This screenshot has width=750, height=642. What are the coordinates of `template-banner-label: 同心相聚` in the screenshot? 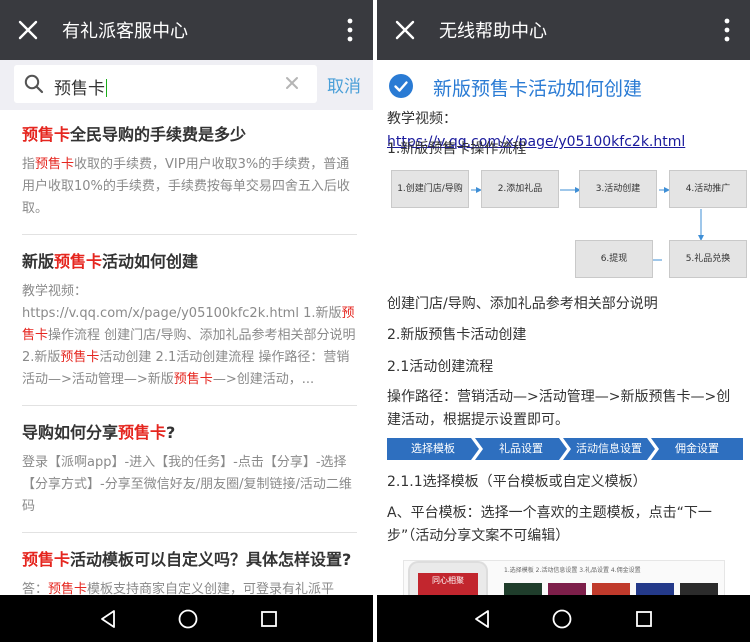 It's located at (448, 580).